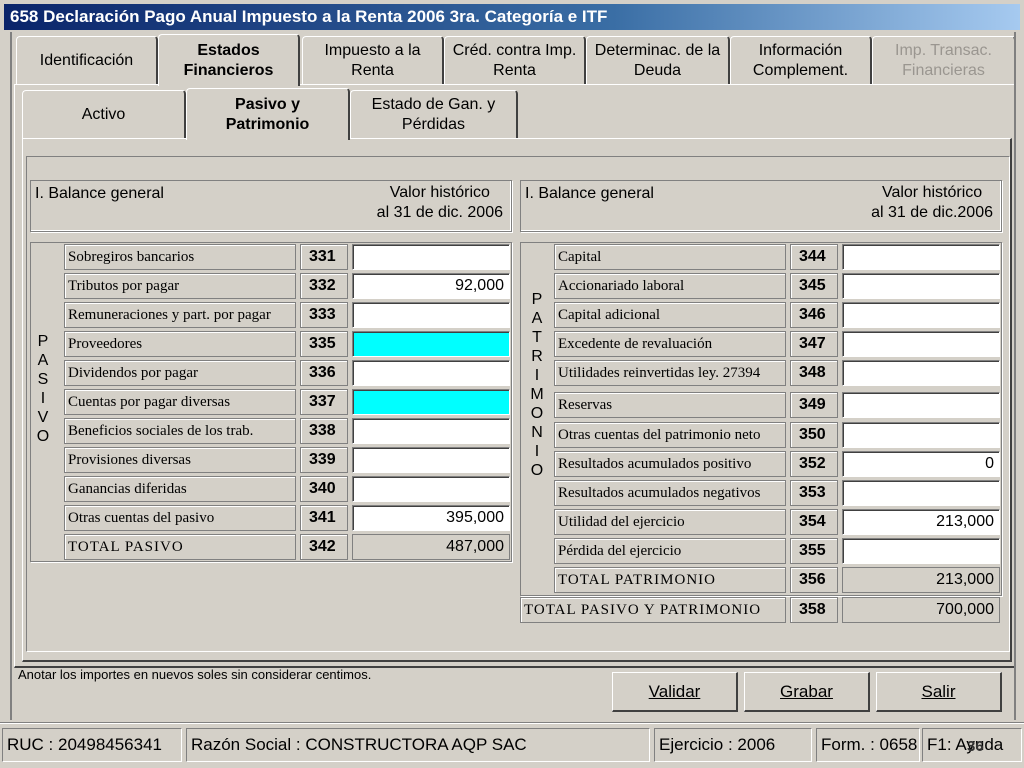  Describe the element at coordinates (670, 522) in the screenshot. I see `row-label: Utilidad del ejercicio` at that location.